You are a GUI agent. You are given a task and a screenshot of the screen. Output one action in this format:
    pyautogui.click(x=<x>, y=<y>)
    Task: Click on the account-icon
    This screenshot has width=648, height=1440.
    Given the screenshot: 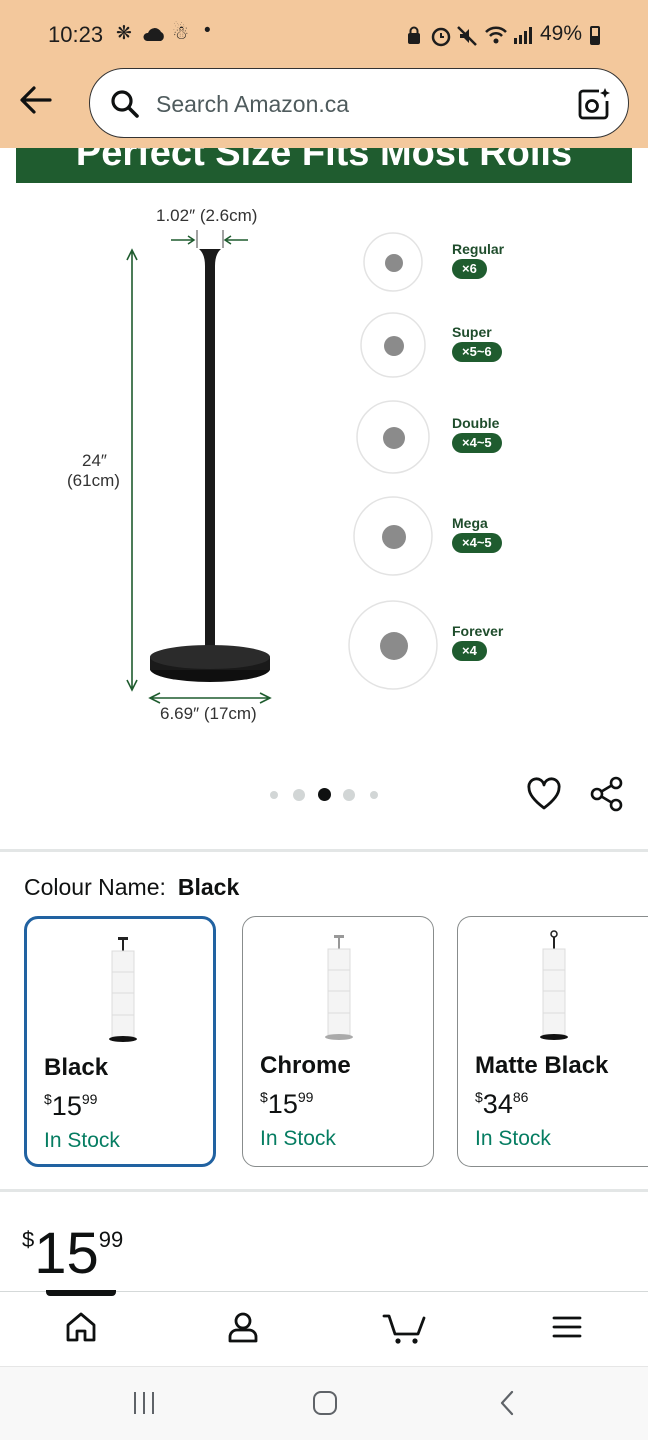 What is the action you would take?
    pyautogui.click(x=243, y=1327)
    